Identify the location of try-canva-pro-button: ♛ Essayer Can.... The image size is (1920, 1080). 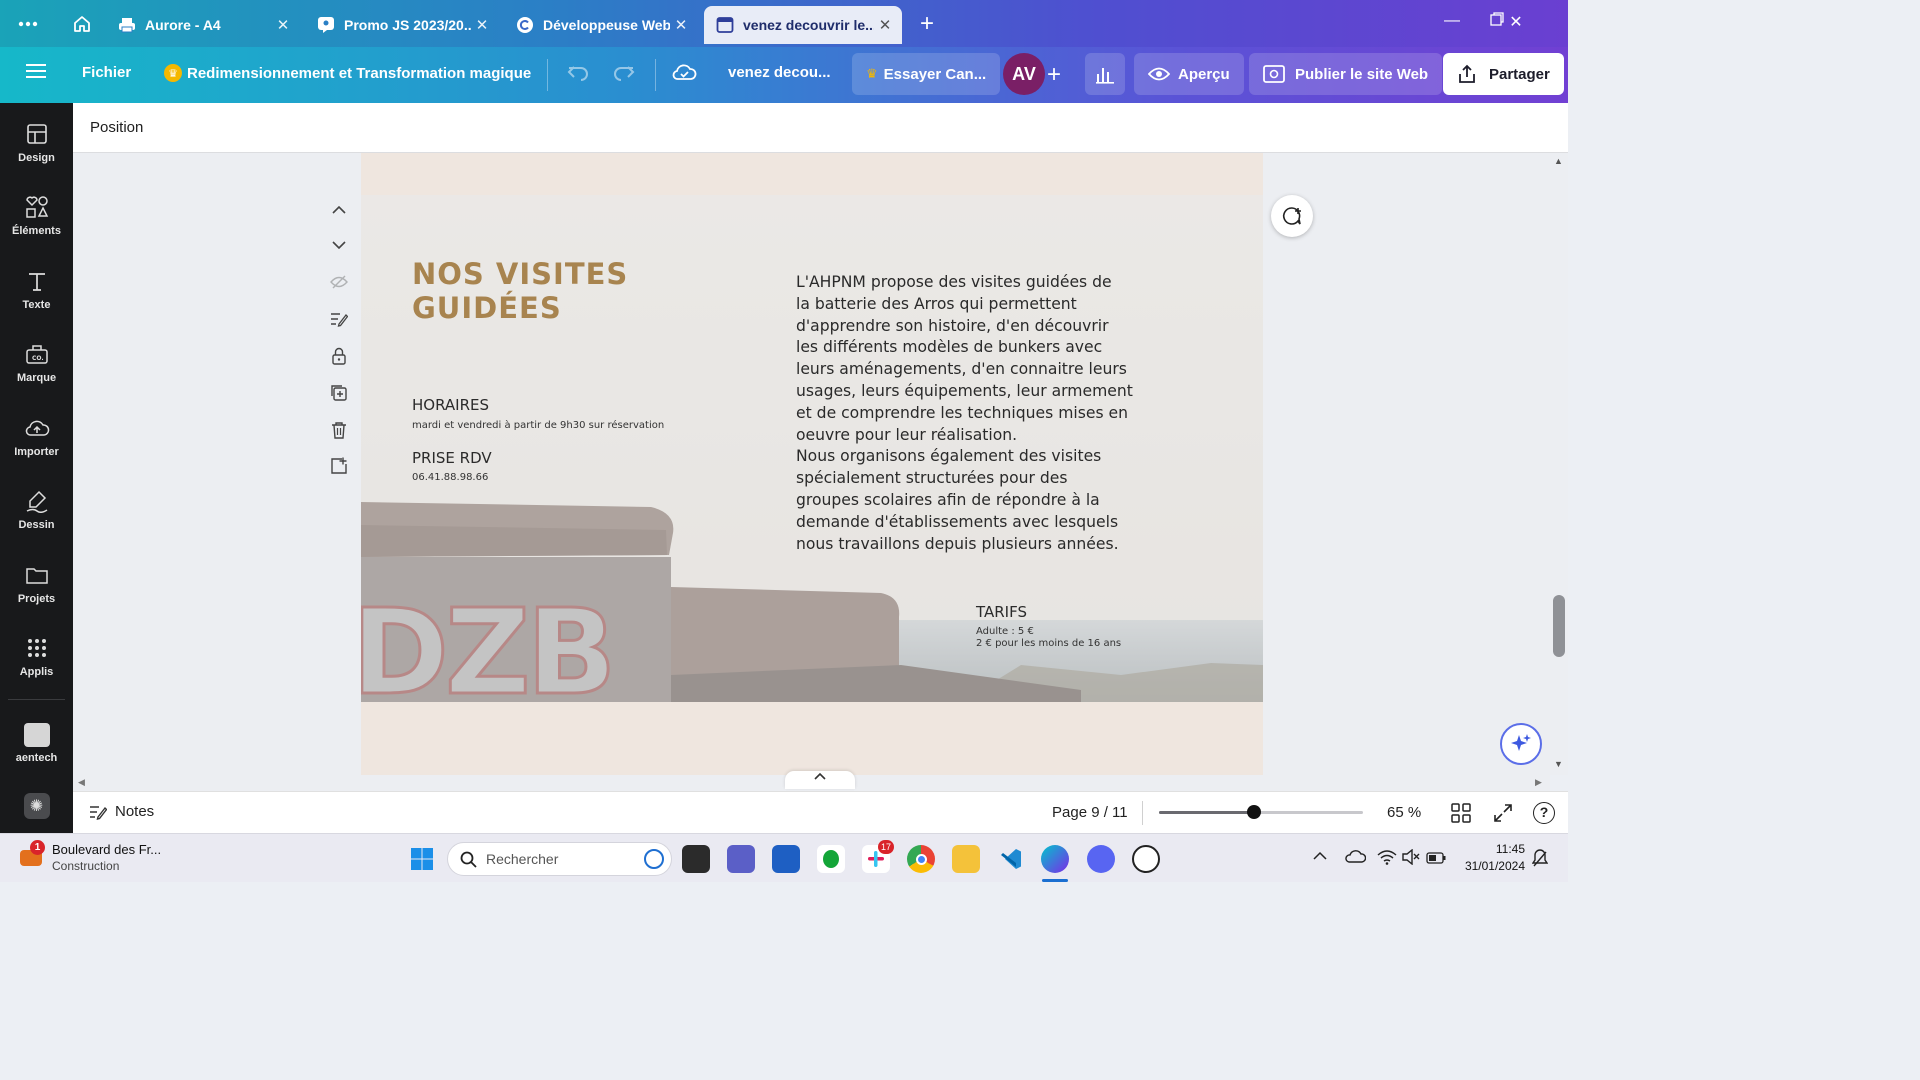
(926, 74).